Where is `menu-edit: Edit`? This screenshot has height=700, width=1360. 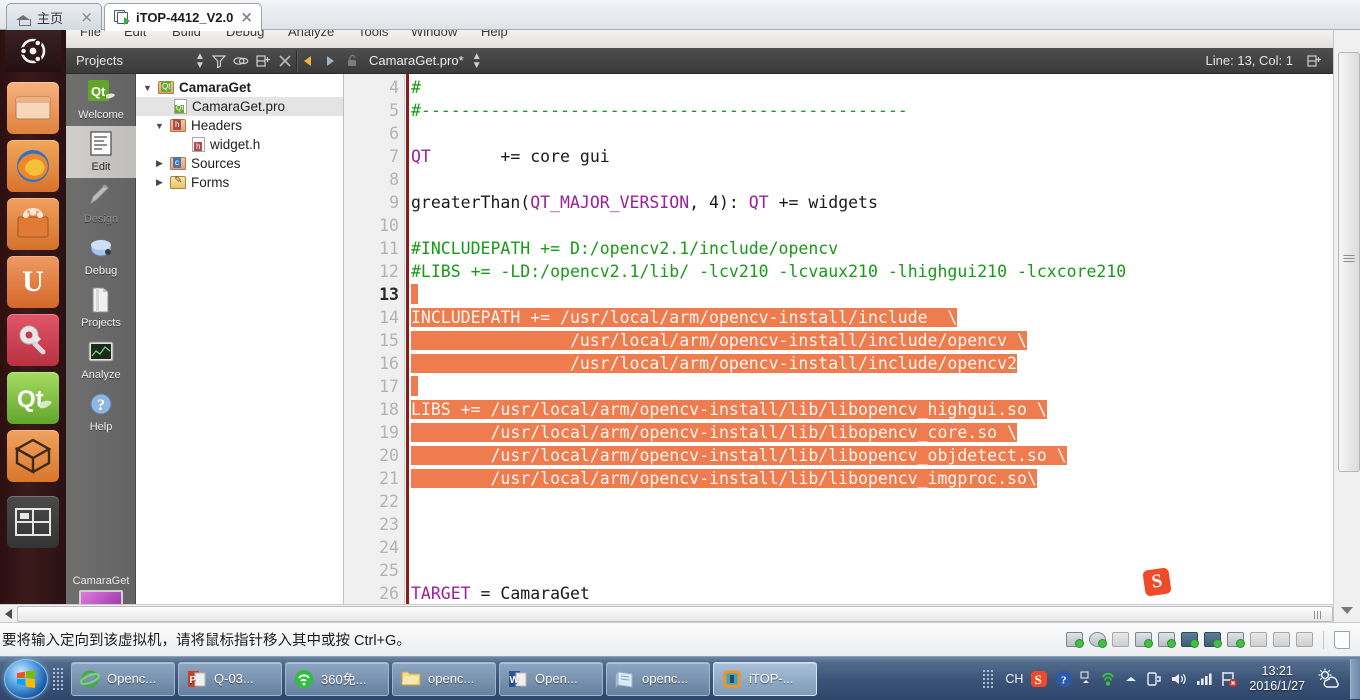 menu-edit: Edit is located at coordinates (135, 34).